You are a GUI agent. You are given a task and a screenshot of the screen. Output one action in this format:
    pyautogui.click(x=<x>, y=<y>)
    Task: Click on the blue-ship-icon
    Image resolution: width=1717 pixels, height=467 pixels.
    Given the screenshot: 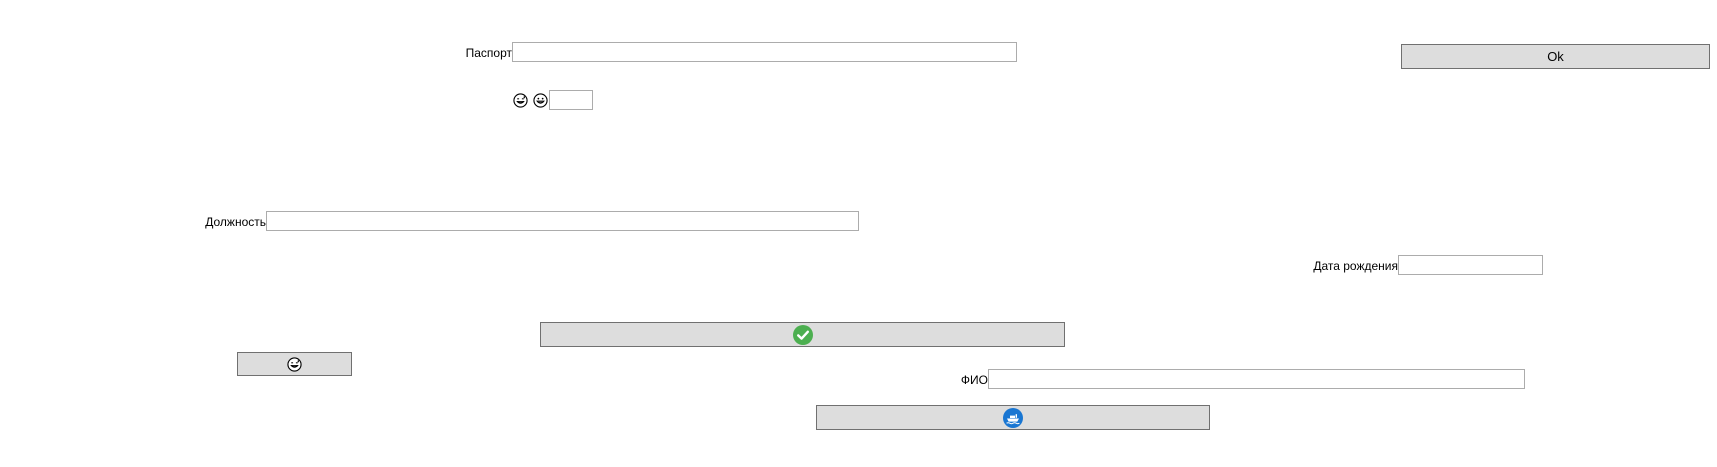 What is the action you would take?
    pyautogui.click(x=1013, y=417)
    